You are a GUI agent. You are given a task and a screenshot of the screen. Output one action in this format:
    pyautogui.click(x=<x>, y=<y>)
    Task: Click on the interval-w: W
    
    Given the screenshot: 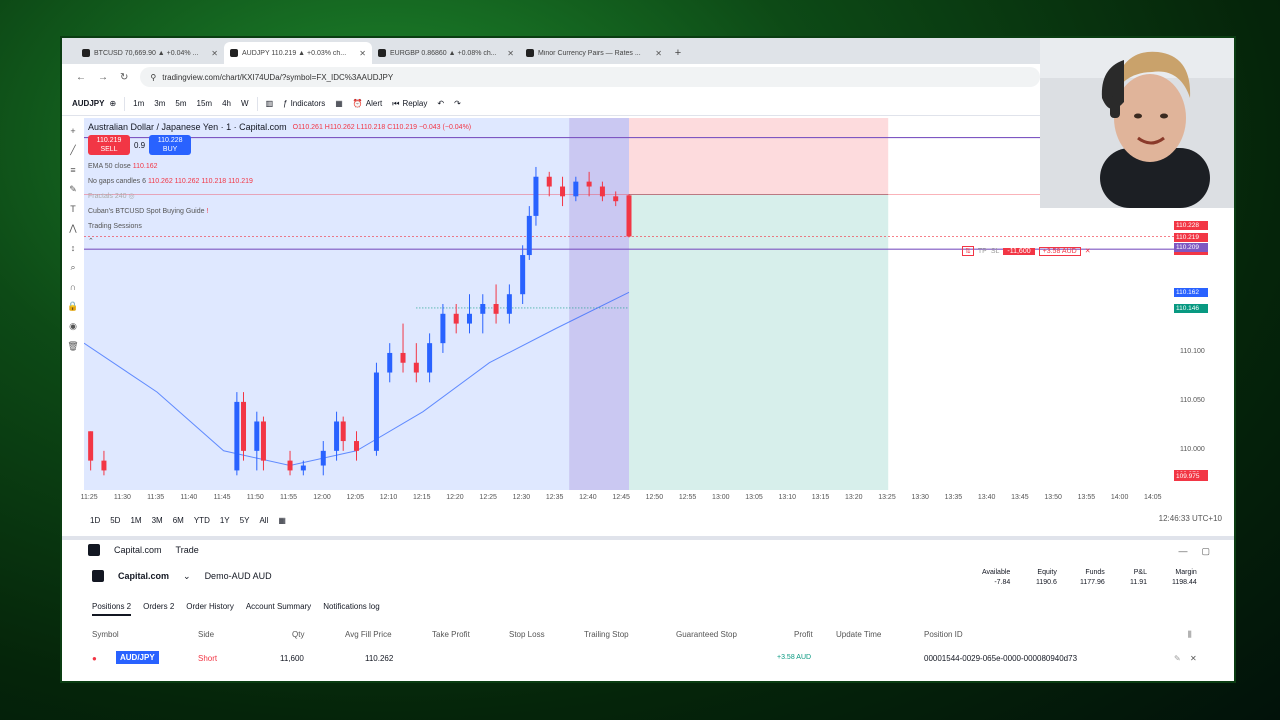 What is the action you would take?
    pyautogui.click(x=245, y=104)
    